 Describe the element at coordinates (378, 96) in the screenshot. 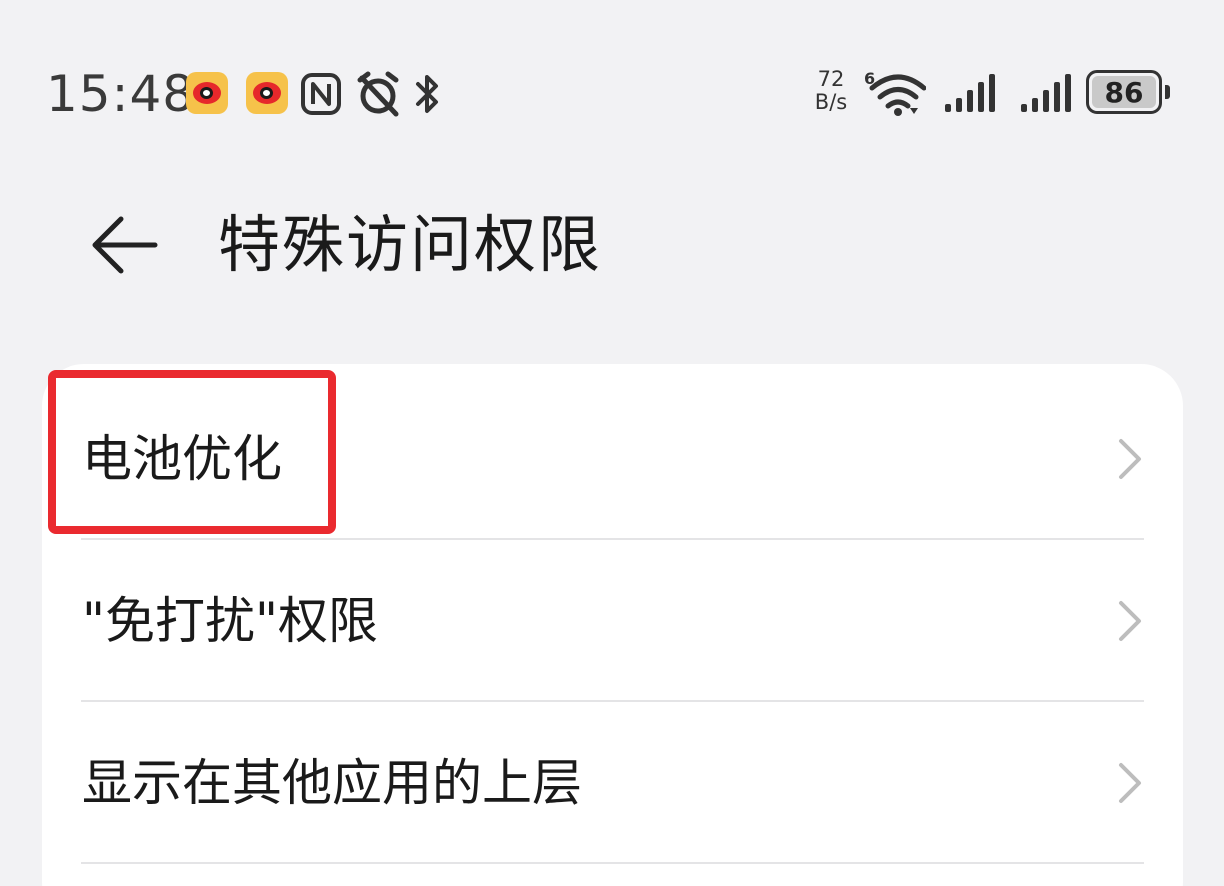

I see `alarm-off-icon` at that location.